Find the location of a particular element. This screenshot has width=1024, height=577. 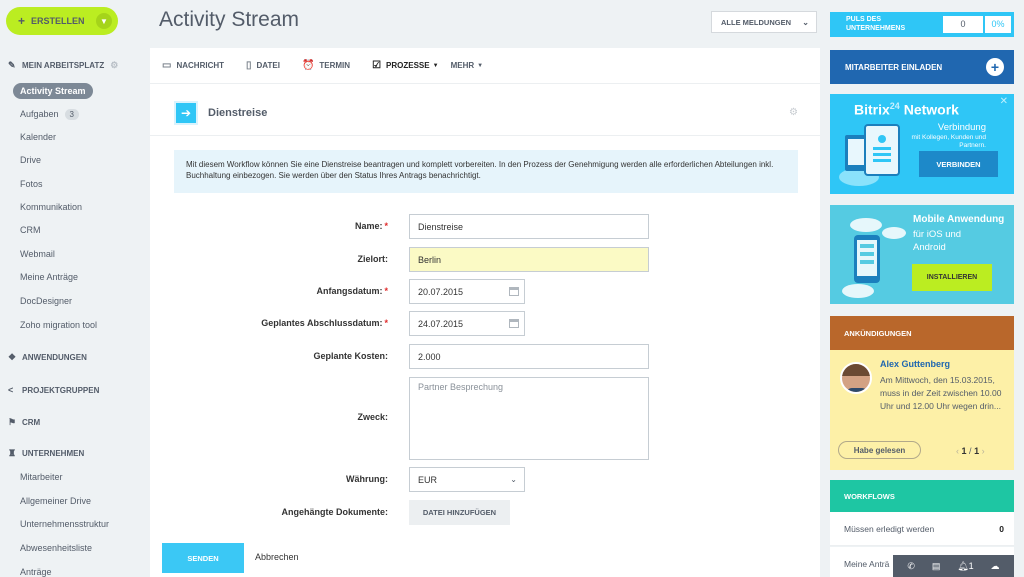

page-title: Activity Stream is located at coordinates (229, 19).